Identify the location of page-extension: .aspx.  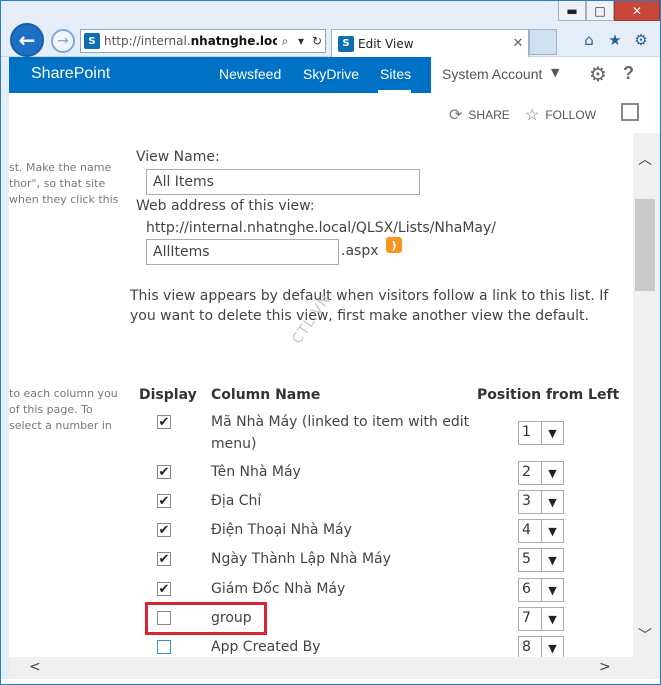
(360, 251).